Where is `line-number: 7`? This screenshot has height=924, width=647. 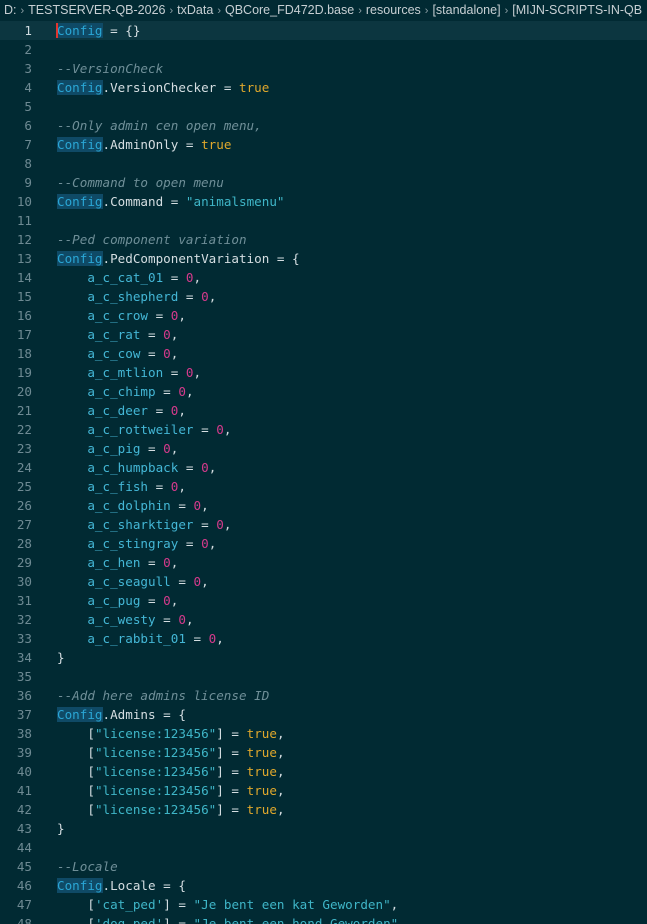
line-number: 7 is located at coordinates (28, 144).